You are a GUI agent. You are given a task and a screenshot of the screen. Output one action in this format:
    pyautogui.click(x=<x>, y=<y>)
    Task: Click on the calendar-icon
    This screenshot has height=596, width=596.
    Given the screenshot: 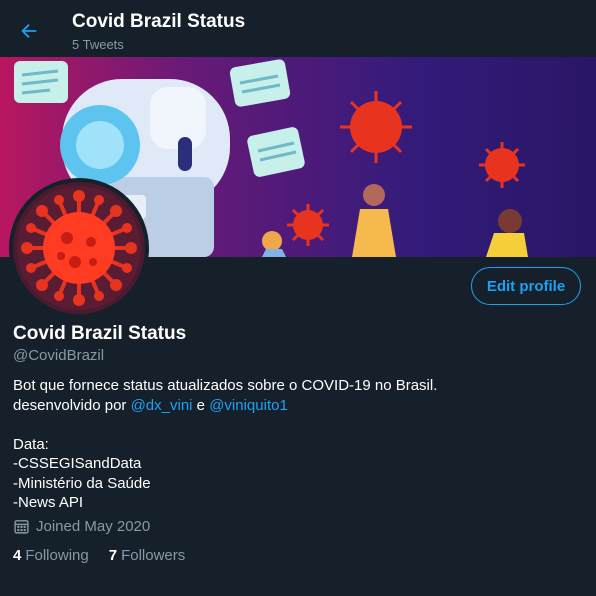 What is the action you would take?
    pyautogui.click(x=21, y=527)
    